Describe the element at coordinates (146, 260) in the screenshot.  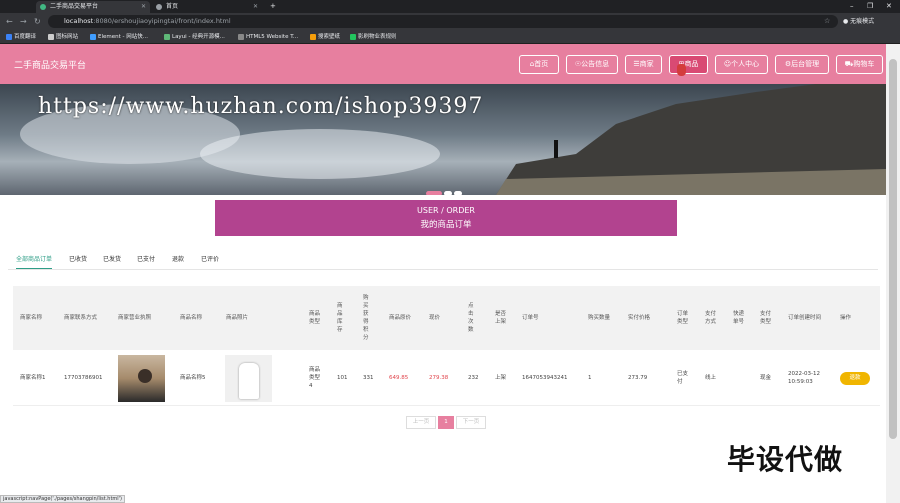
I see `tab-paid: 已支付` at that location.